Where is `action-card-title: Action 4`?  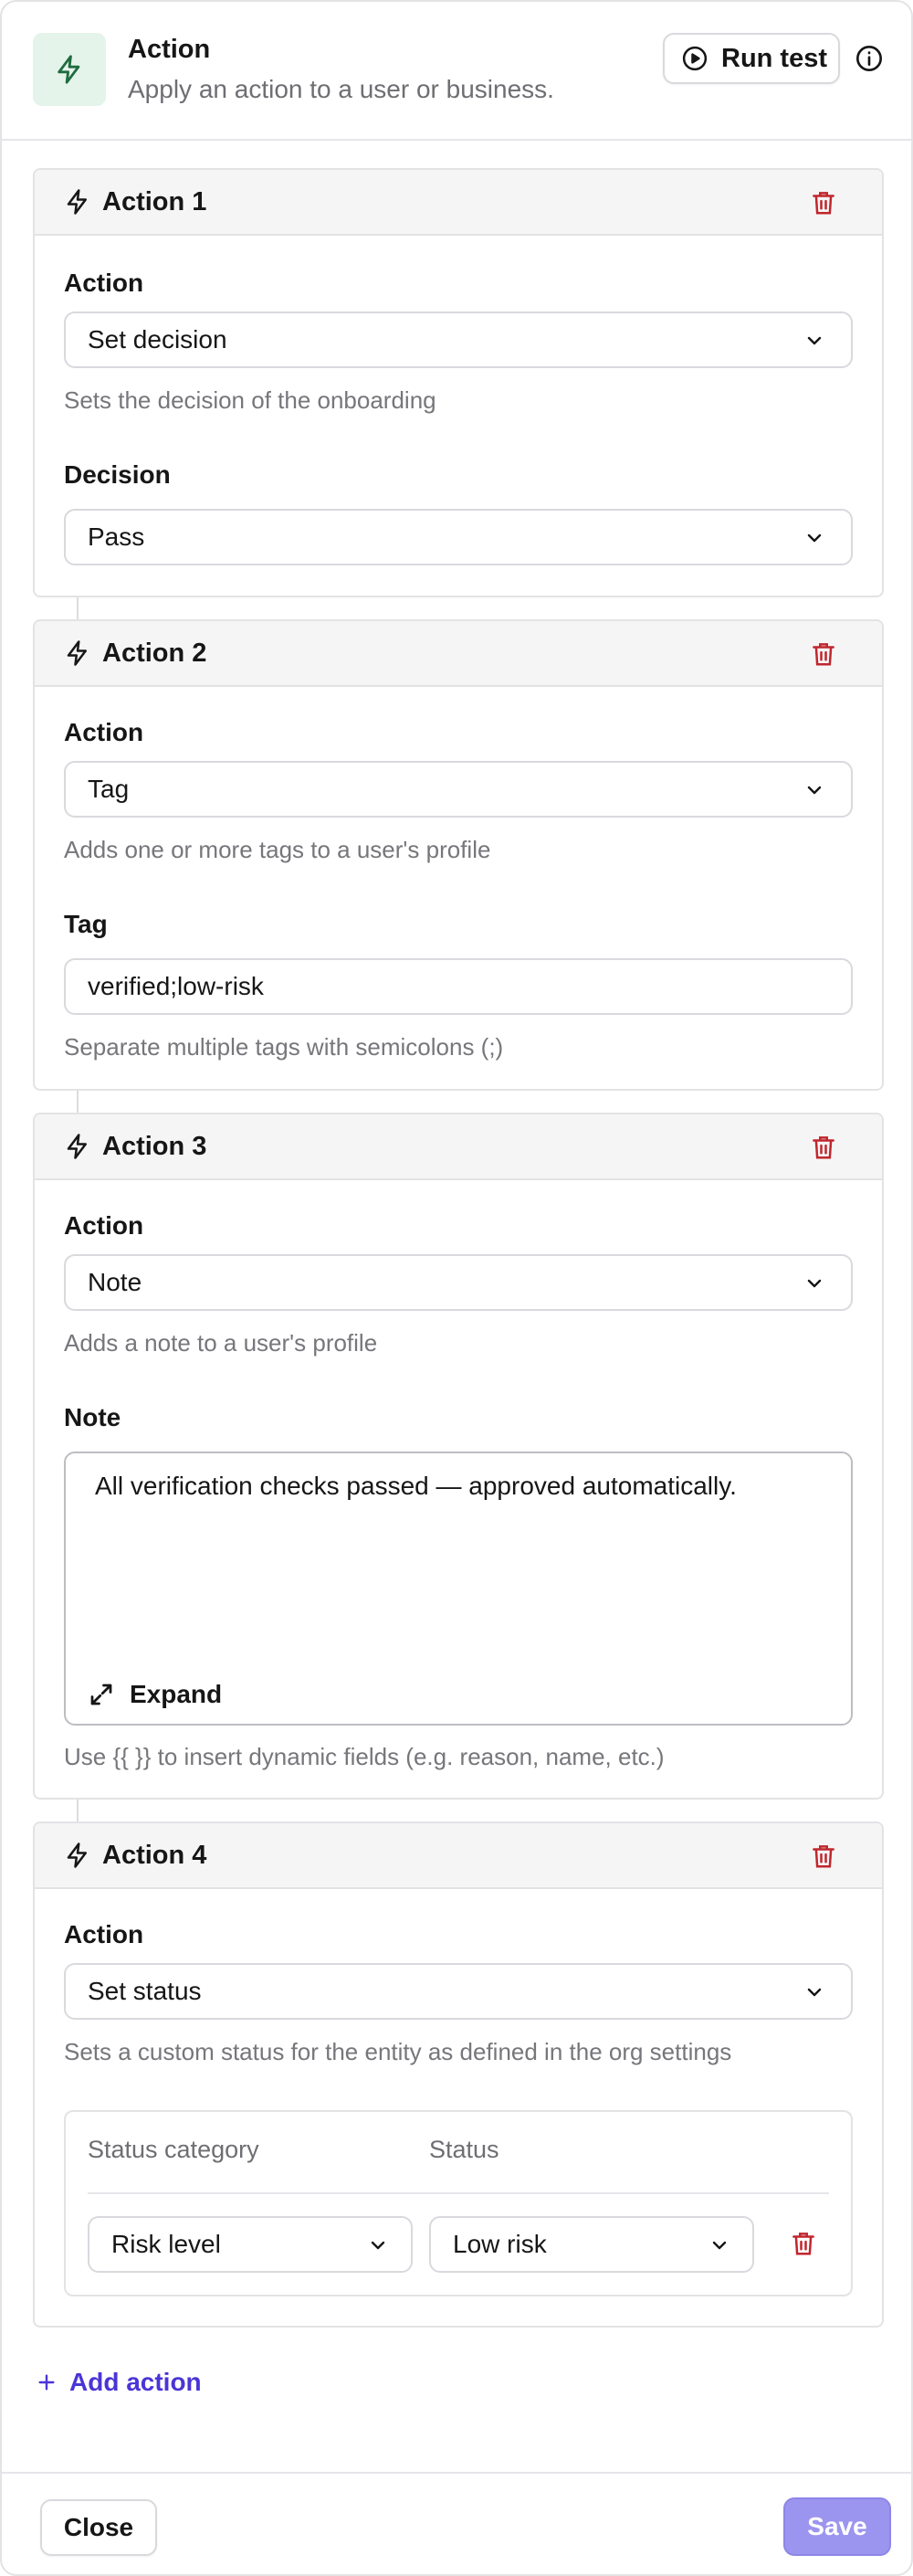
action-card-title: Action 4 is located at coordinates (154, 1855).